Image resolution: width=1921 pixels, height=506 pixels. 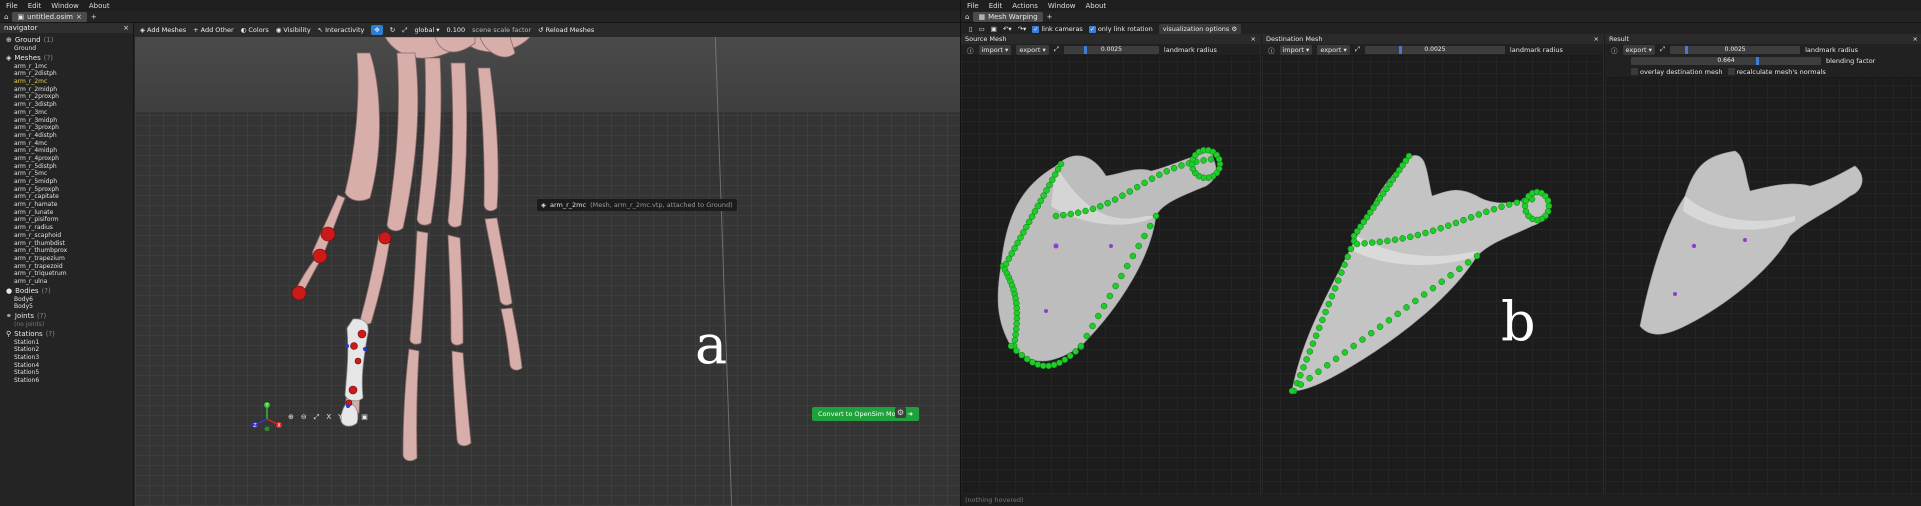 I want to click on list-item: arm_r_5proxph, so click(x=66, y=190).